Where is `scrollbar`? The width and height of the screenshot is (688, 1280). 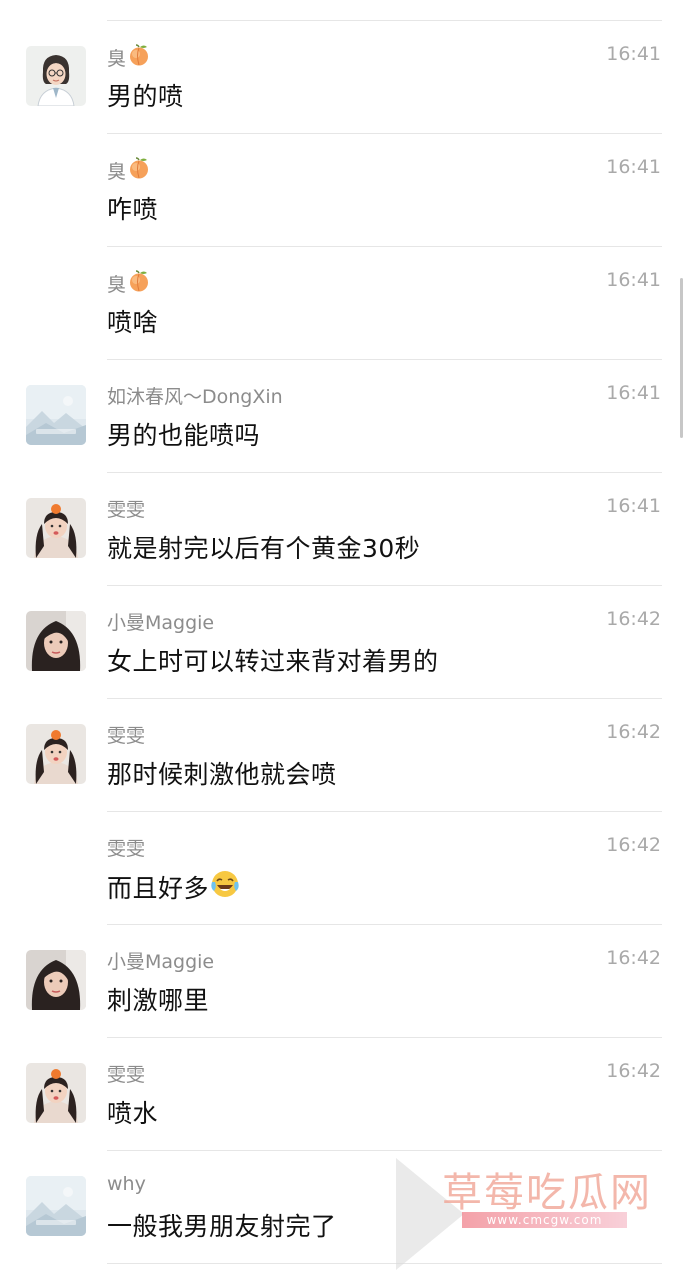 scrollbar is located at coordinates (681, 358).